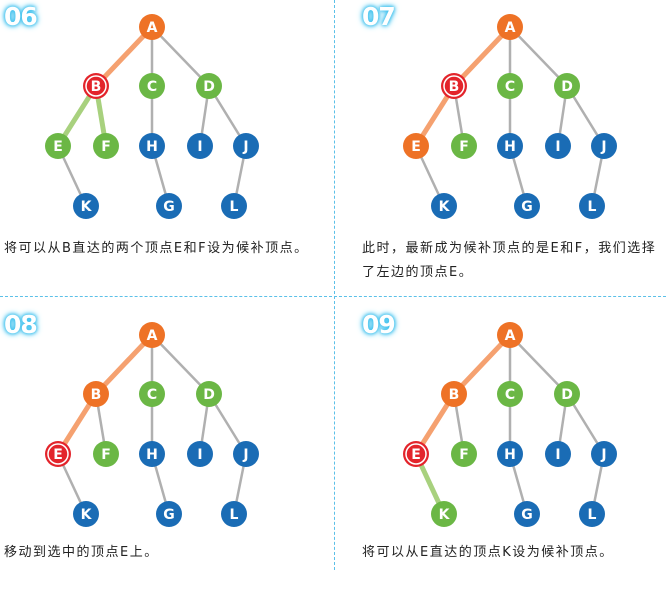 The width and height of the screenshot is (666, 593). I want to click on step-caption: 移动到选中的顶点E上。, so click(81, 552).